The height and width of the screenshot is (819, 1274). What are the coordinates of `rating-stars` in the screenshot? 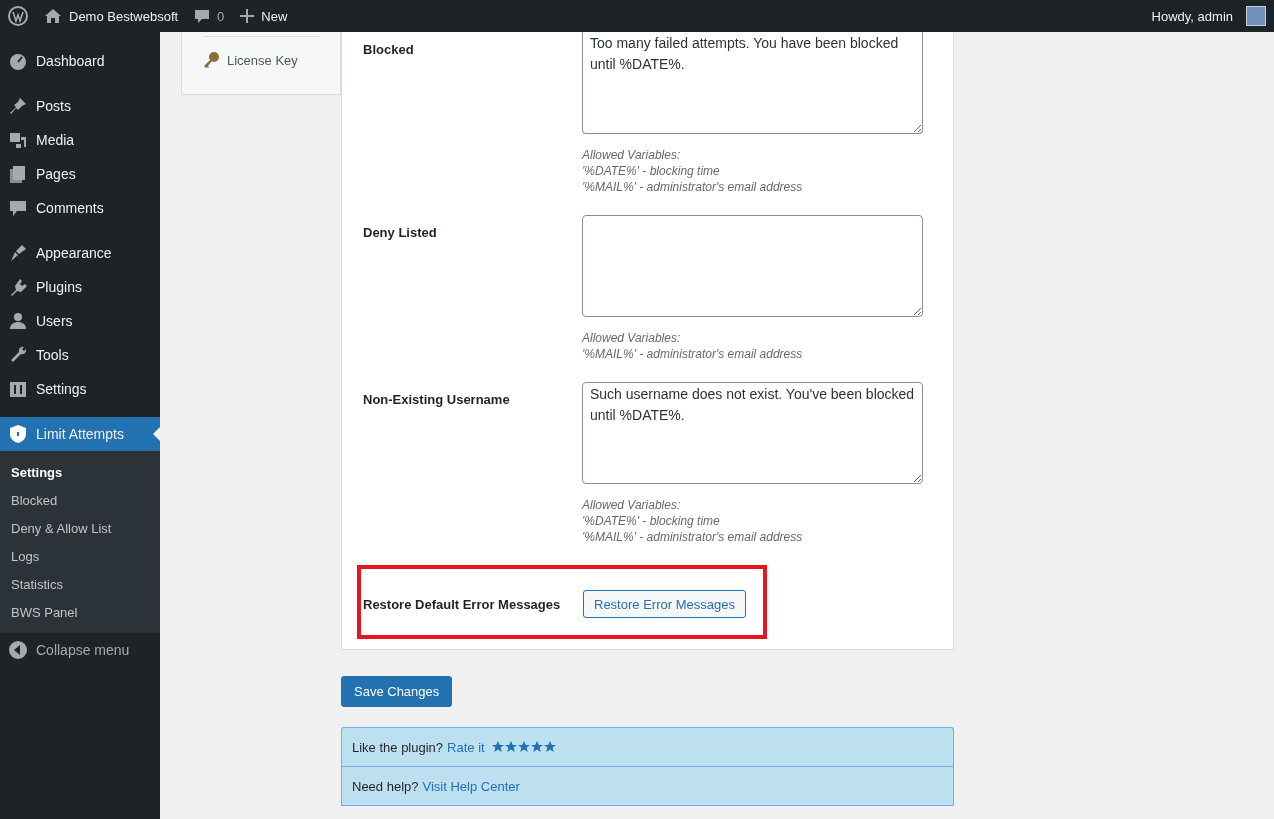 It's located at (523, 747).